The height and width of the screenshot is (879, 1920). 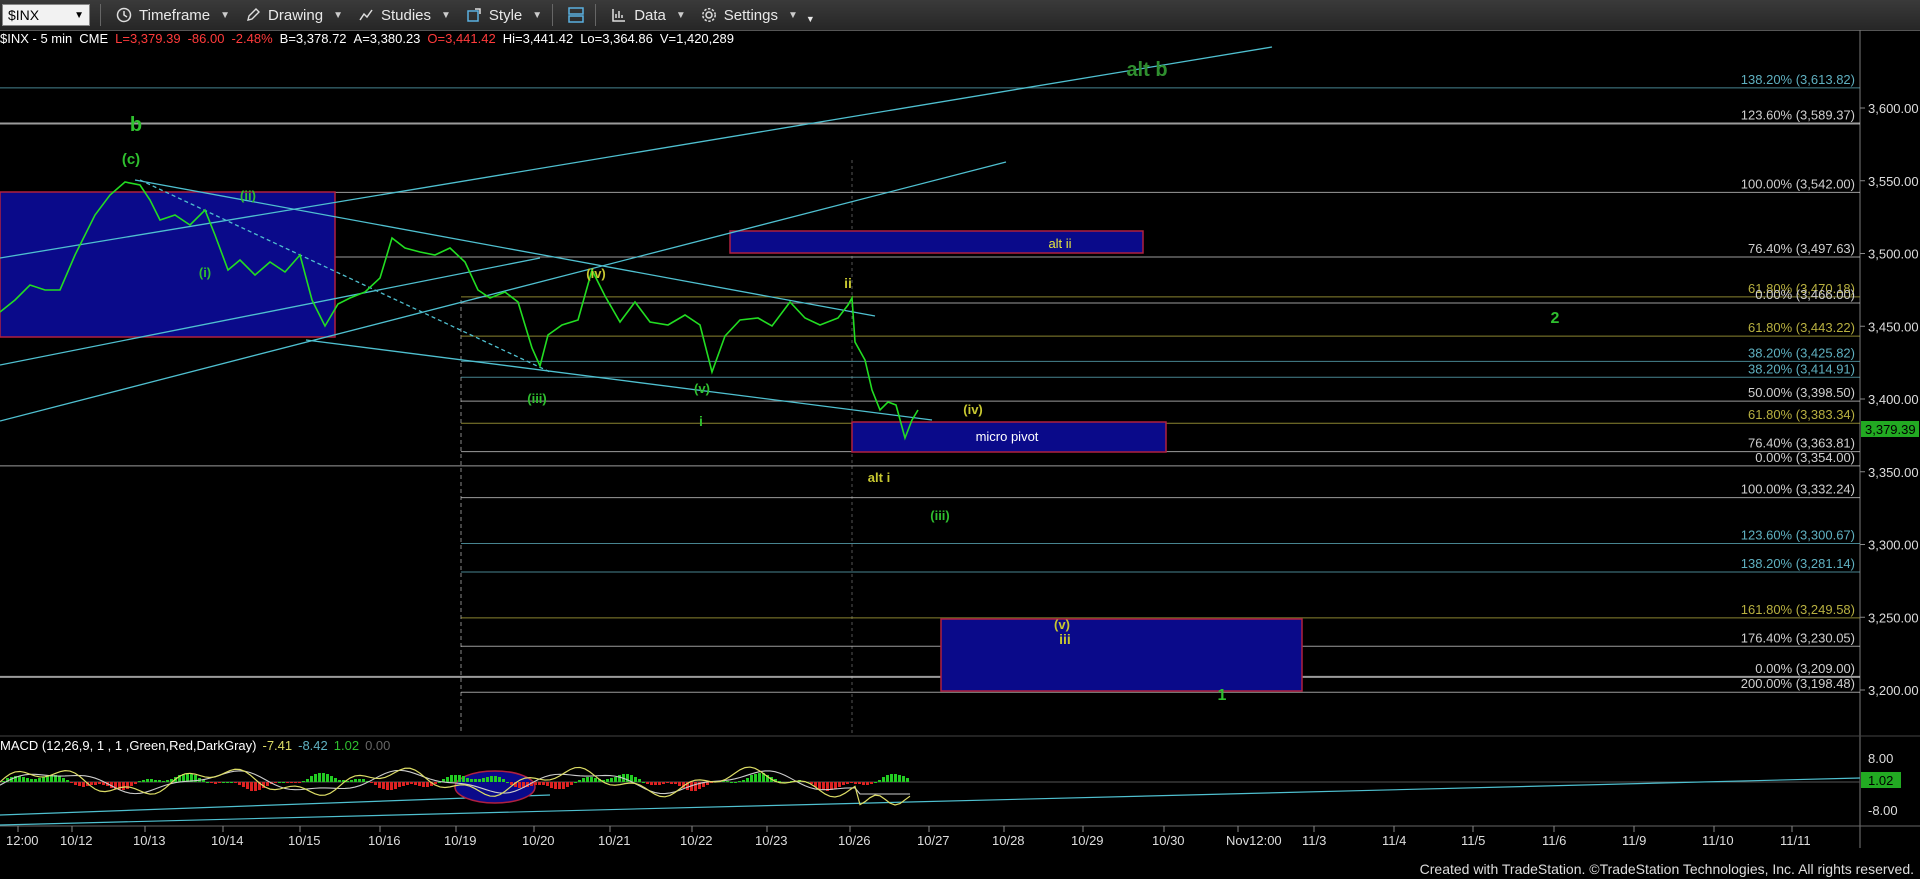 I want to click on data-icon, so click(x=619, y=15).